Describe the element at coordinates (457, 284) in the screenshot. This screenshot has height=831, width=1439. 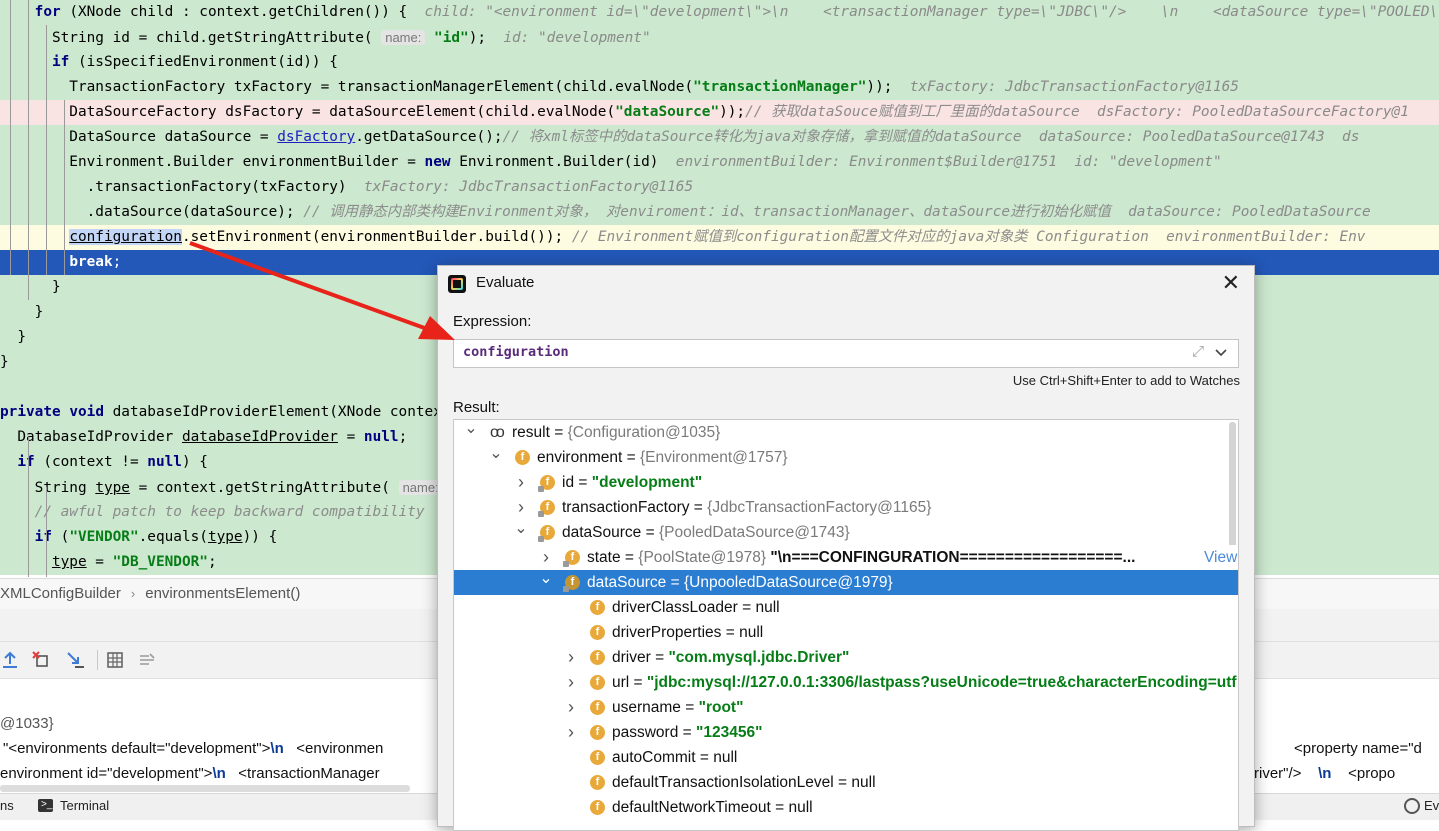
I see `intellij-icon` at that location.